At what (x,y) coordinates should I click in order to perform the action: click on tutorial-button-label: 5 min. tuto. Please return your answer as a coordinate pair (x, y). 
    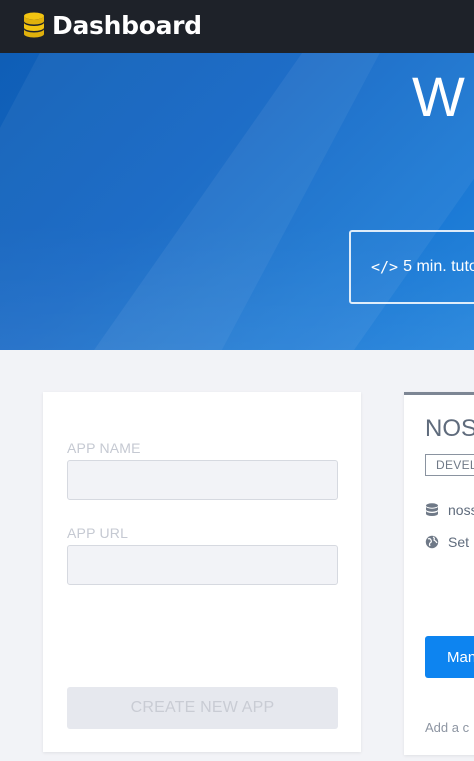
    Looking at the image, I should click on (438, 266).